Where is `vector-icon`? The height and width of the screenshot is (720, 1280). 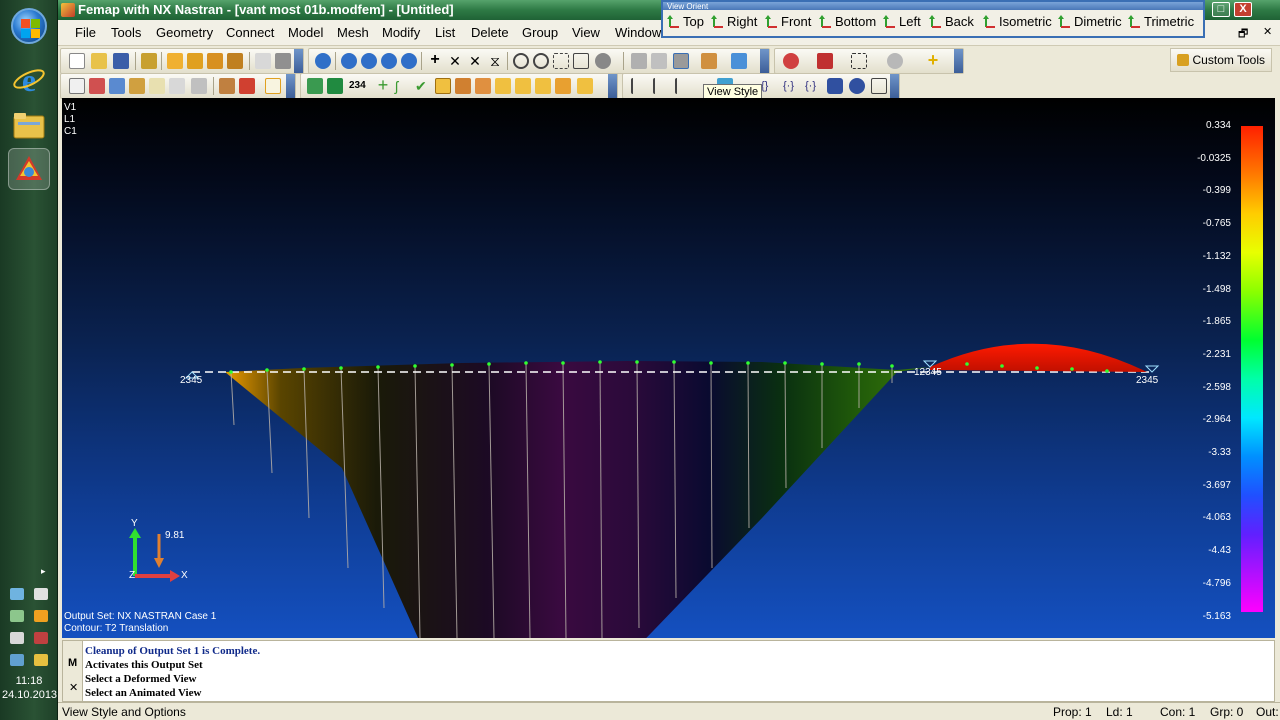 vector-icon is located at coordinates (503, 86).